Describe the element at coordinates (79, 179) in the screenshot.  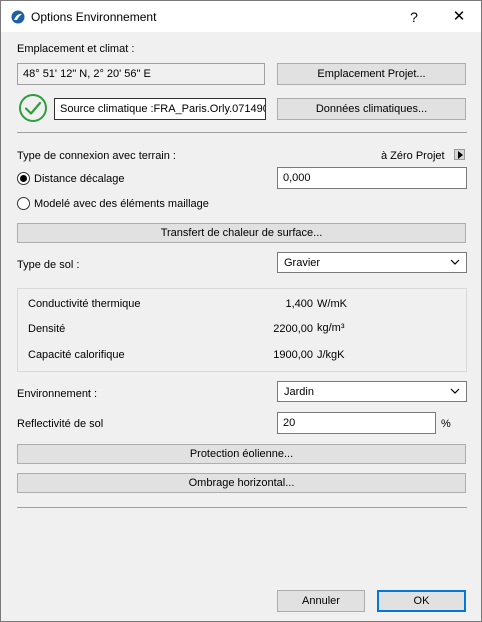
I see `offset-distance-label: Distance décalage` at that location.